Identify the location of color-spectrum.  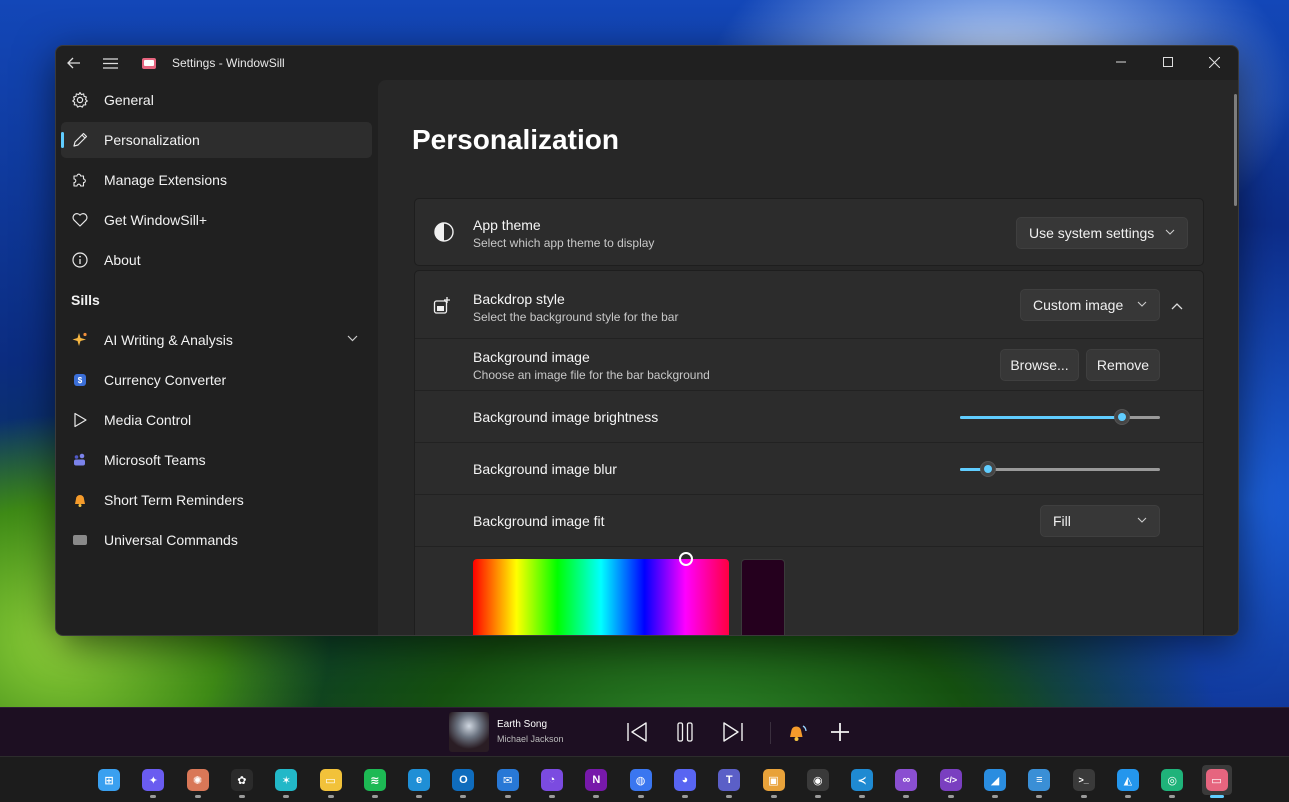
(601, 593).